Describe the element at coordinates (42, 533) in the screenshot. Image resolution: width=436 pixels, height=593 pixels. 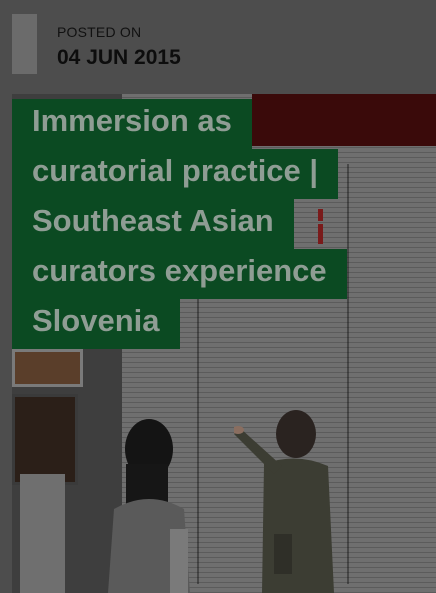
I see `display-plinth` at that location.